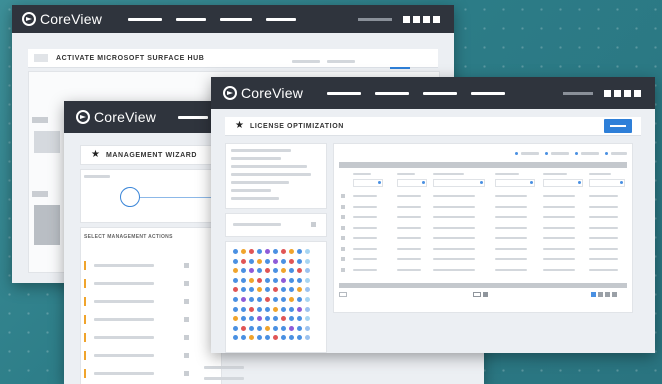  Describe the element at coordinates (313, 224) in the screenshot. I see `filter-toggle` at that location.